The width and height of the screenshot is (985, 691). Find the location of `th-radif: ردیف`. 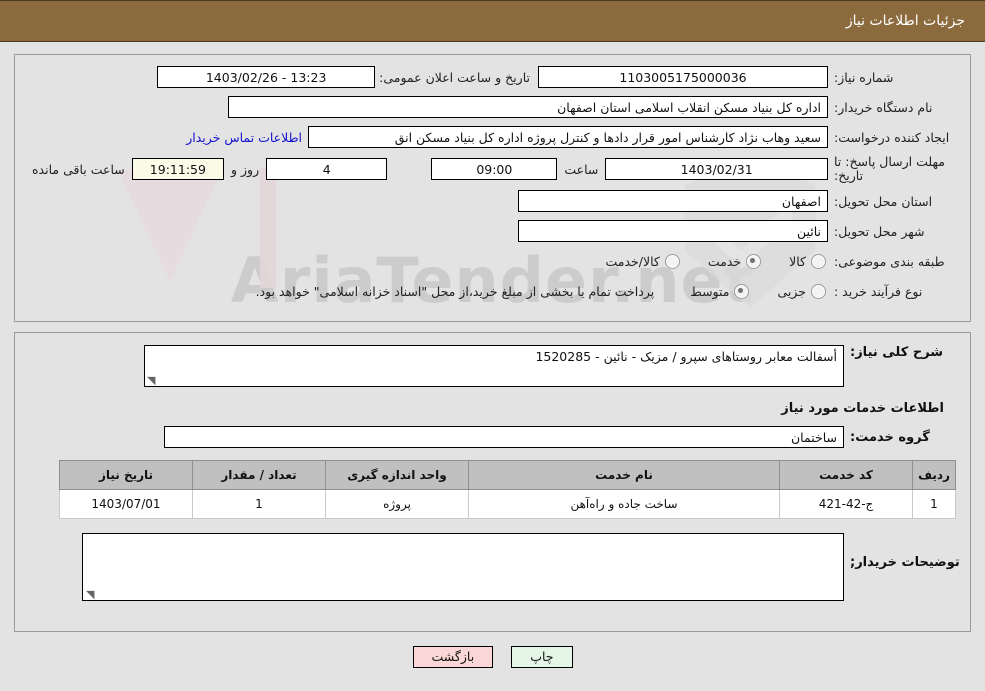

th-radif: ردیف is located at coordinates (934, 475).